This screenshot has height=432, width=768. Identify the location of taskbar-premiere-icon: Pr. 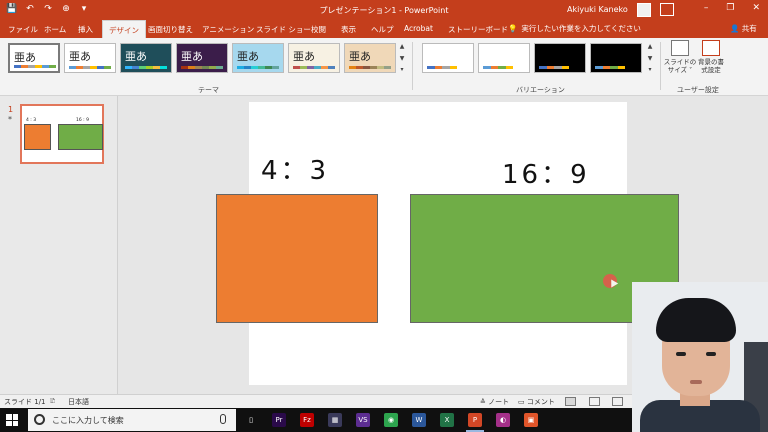
(279, 420).